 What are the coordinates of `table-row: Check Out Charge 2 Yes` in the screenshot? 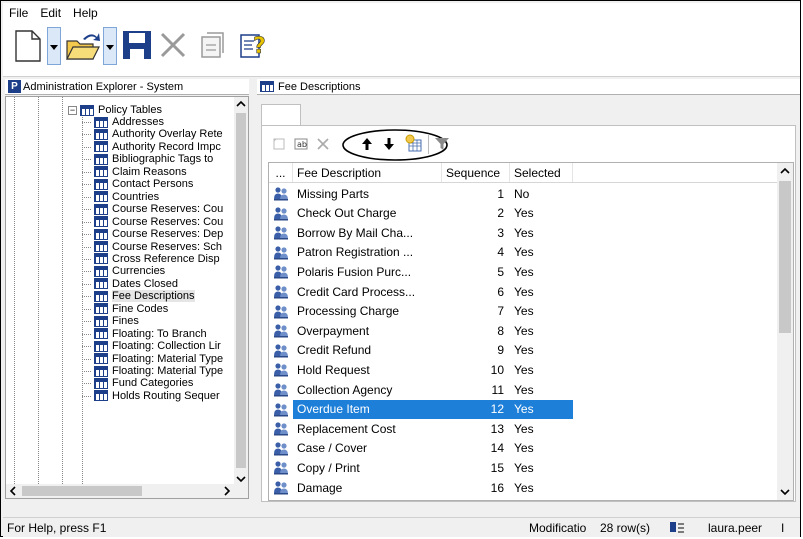 It's located at (524, 213).